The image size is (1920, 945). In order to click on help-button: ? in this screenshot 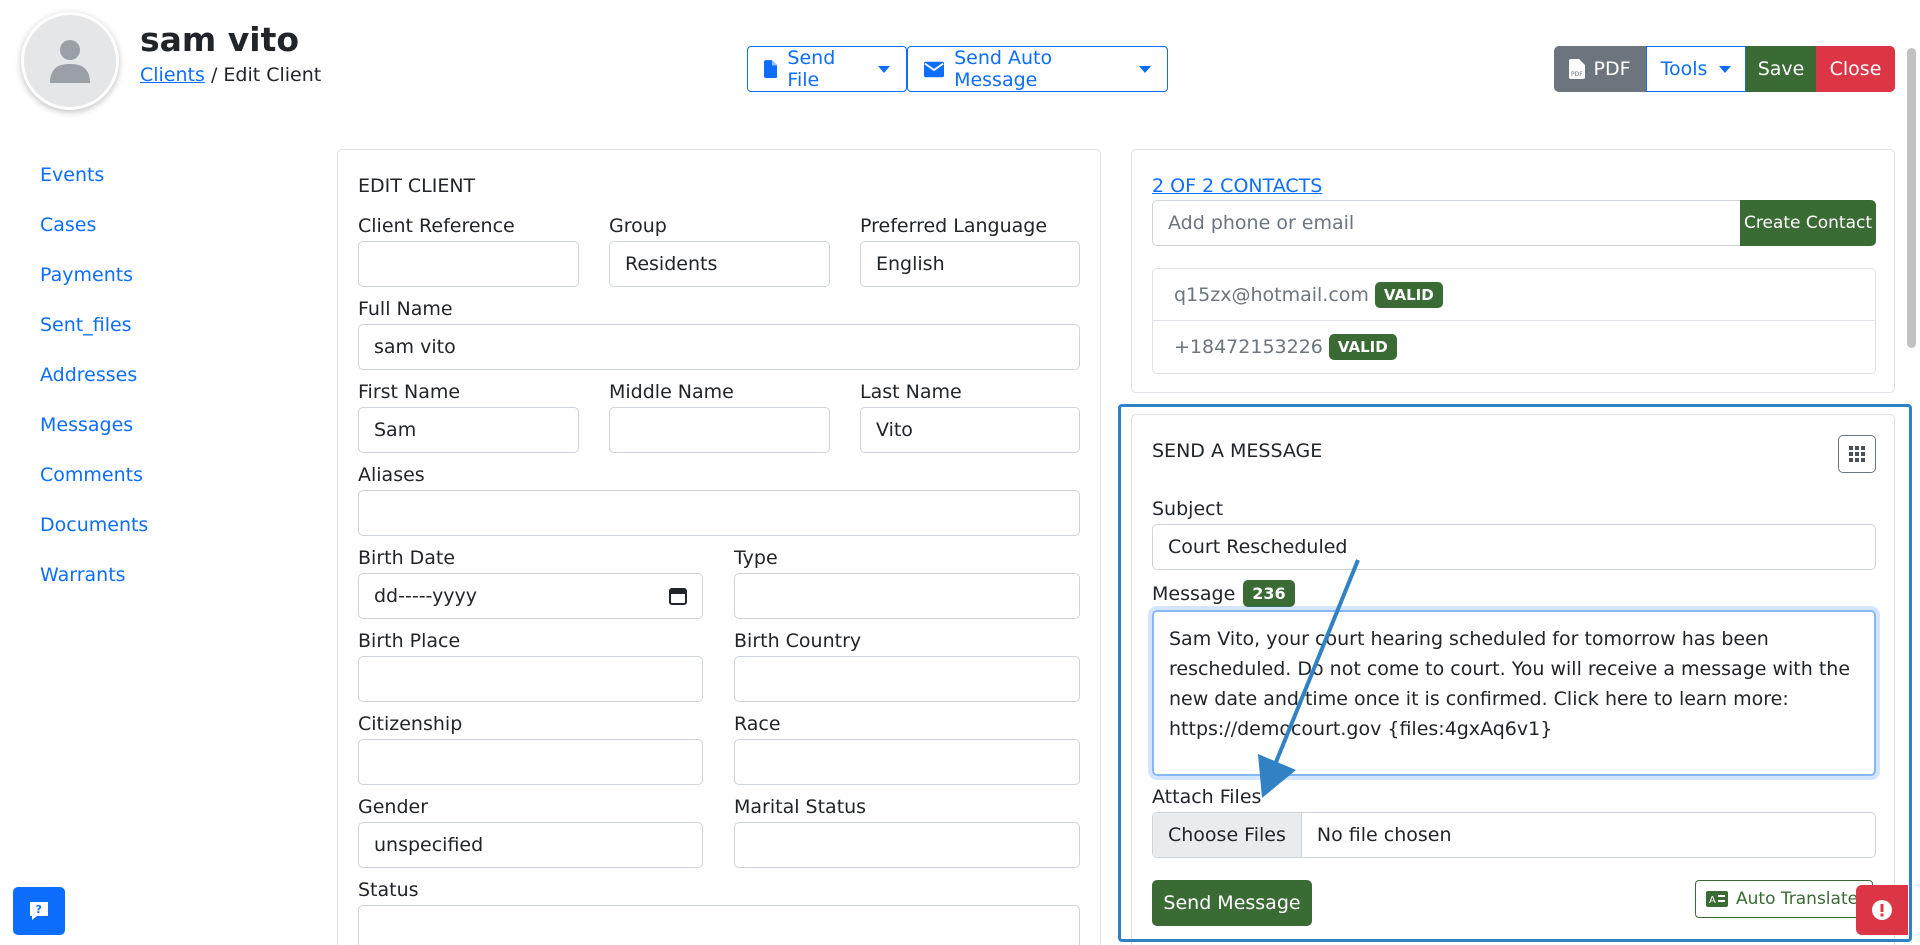, I will do `click(39, 911)`.